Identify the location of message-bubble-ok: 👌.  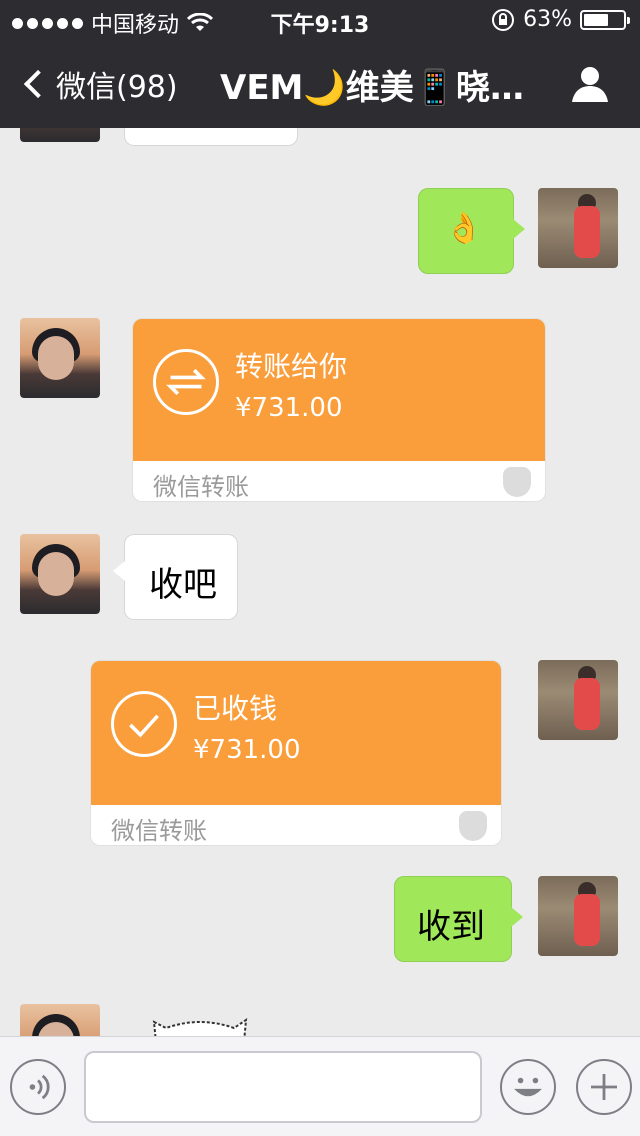
(471, 231).